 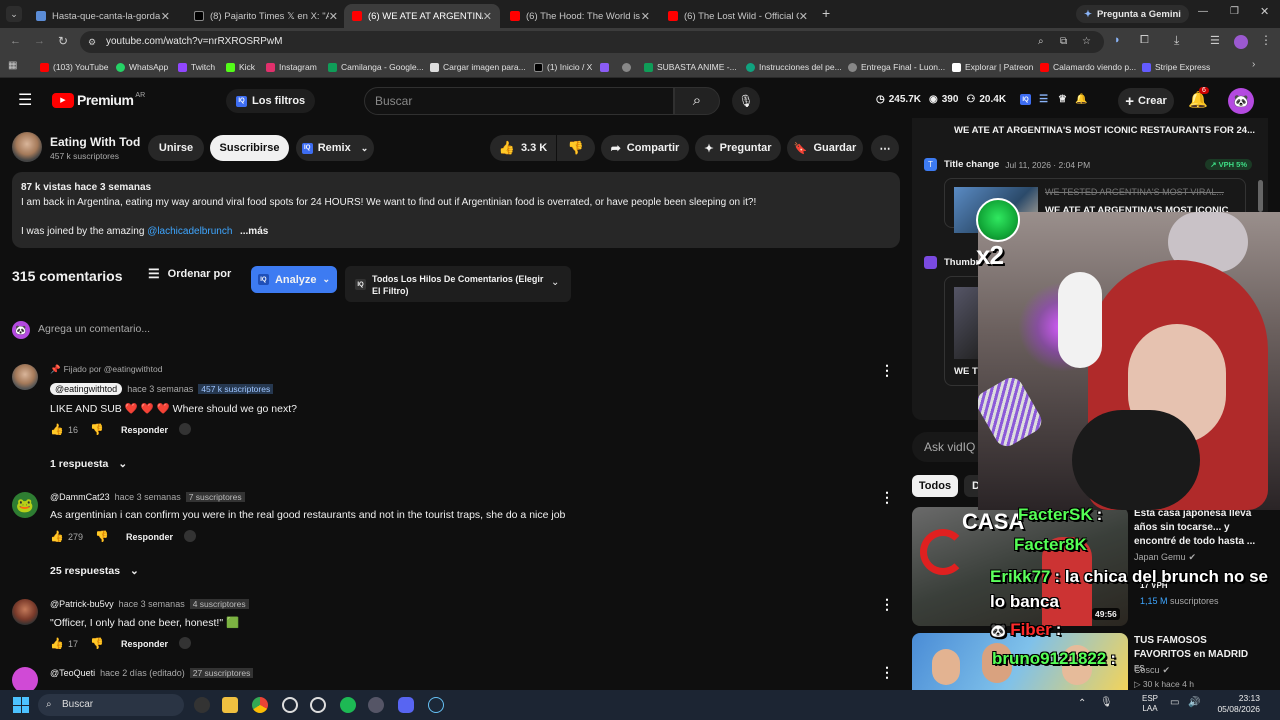 What do you see at coordinates (1150, 704) in the screenshot?
I see `language-indicator: ESP LAA` at bounding box center [1150, 704].